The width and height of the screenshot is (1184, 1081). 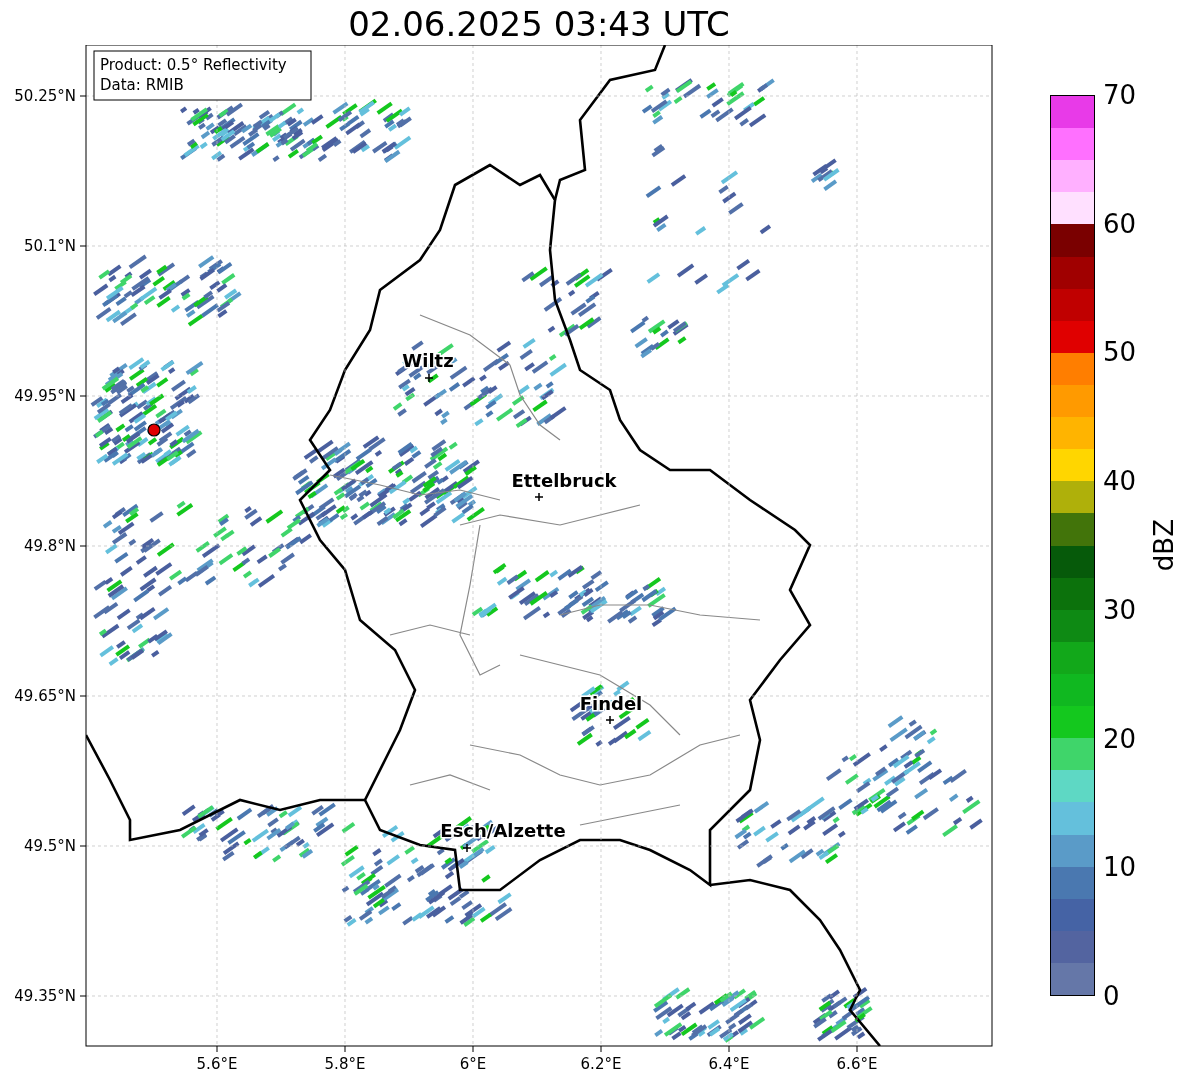 I want to click on longitude-label: 6.6°E, so click(x=857, y=1064).